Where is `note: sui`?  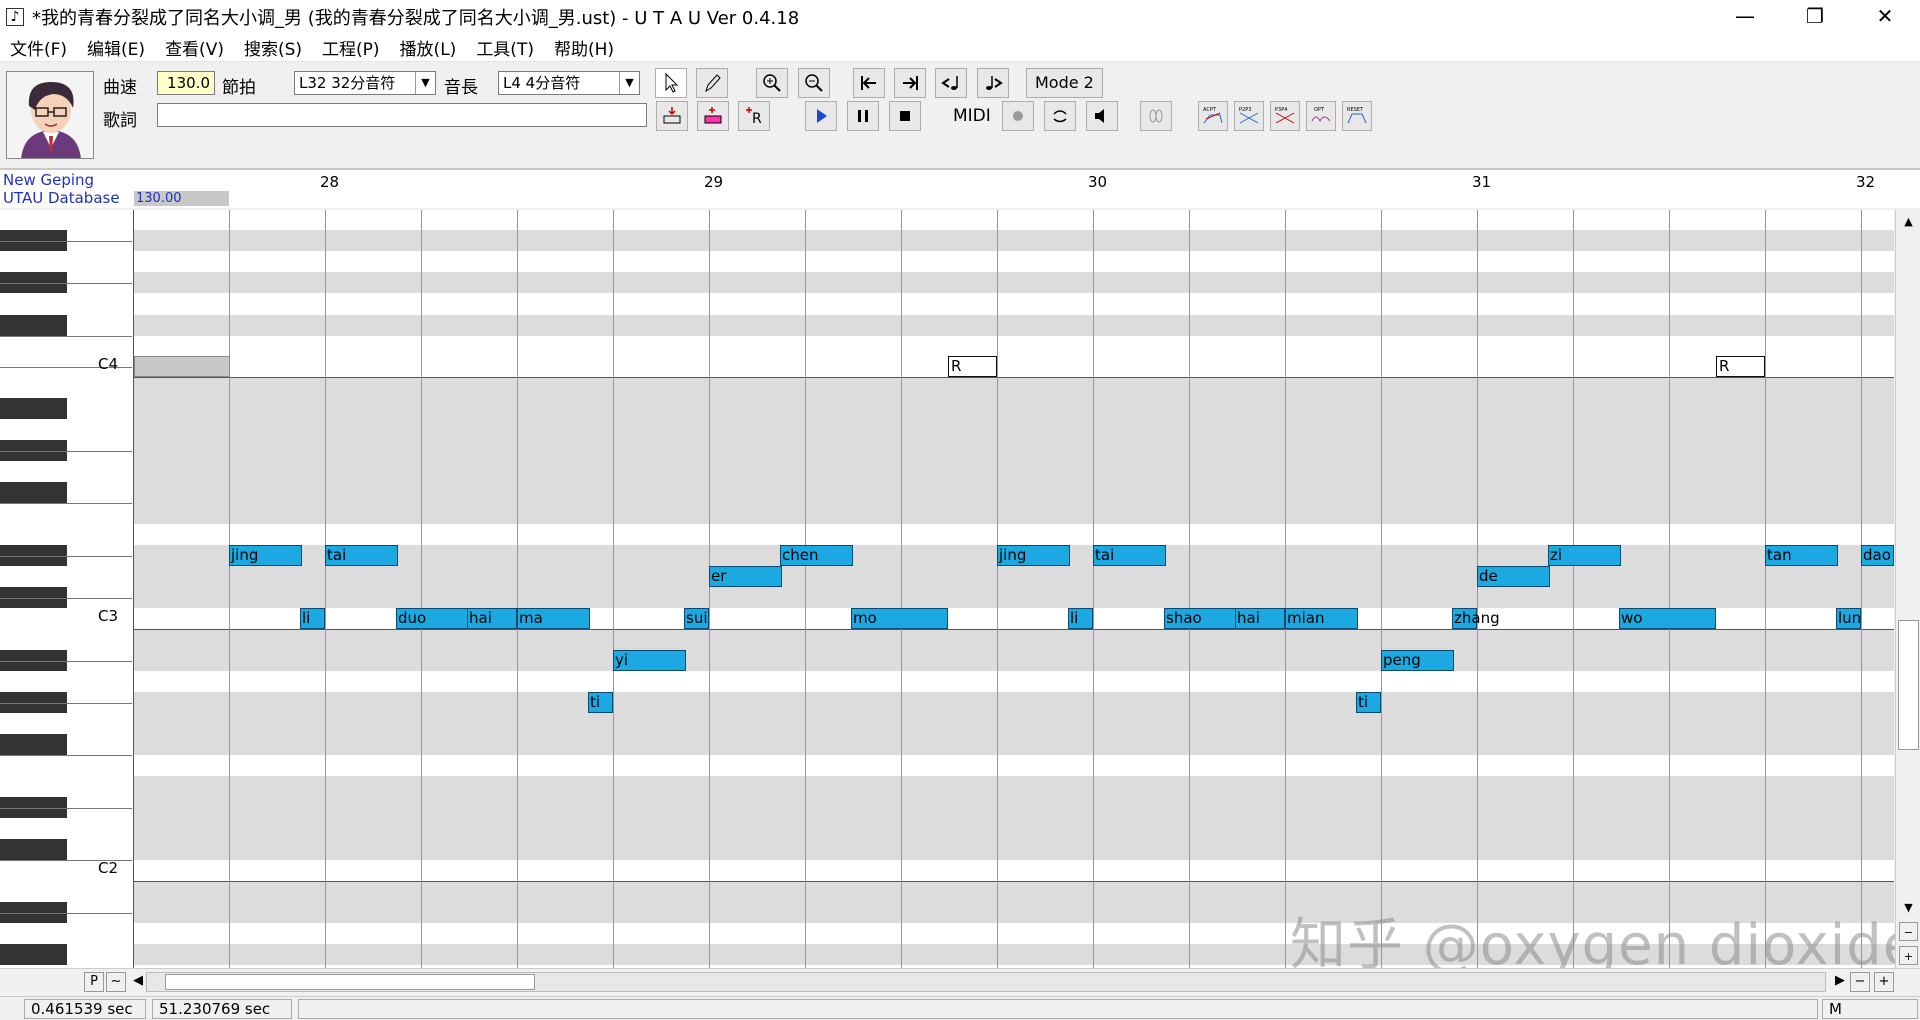 note: sui is located at coordinates (696, 618).